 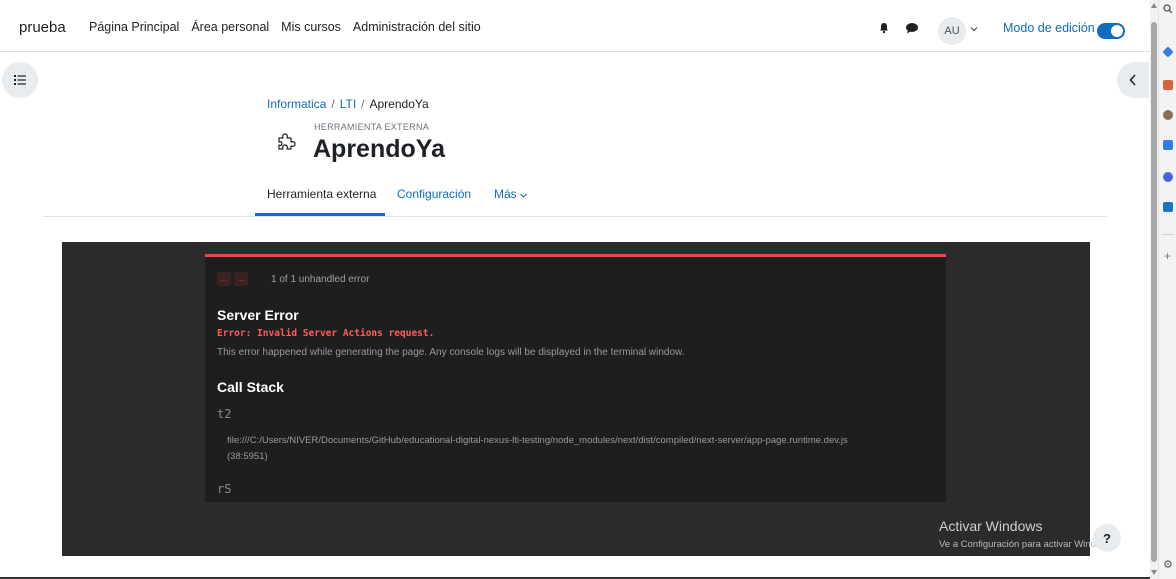 I want to click on tab-settings: Configuración, so click(x=434, y=194).